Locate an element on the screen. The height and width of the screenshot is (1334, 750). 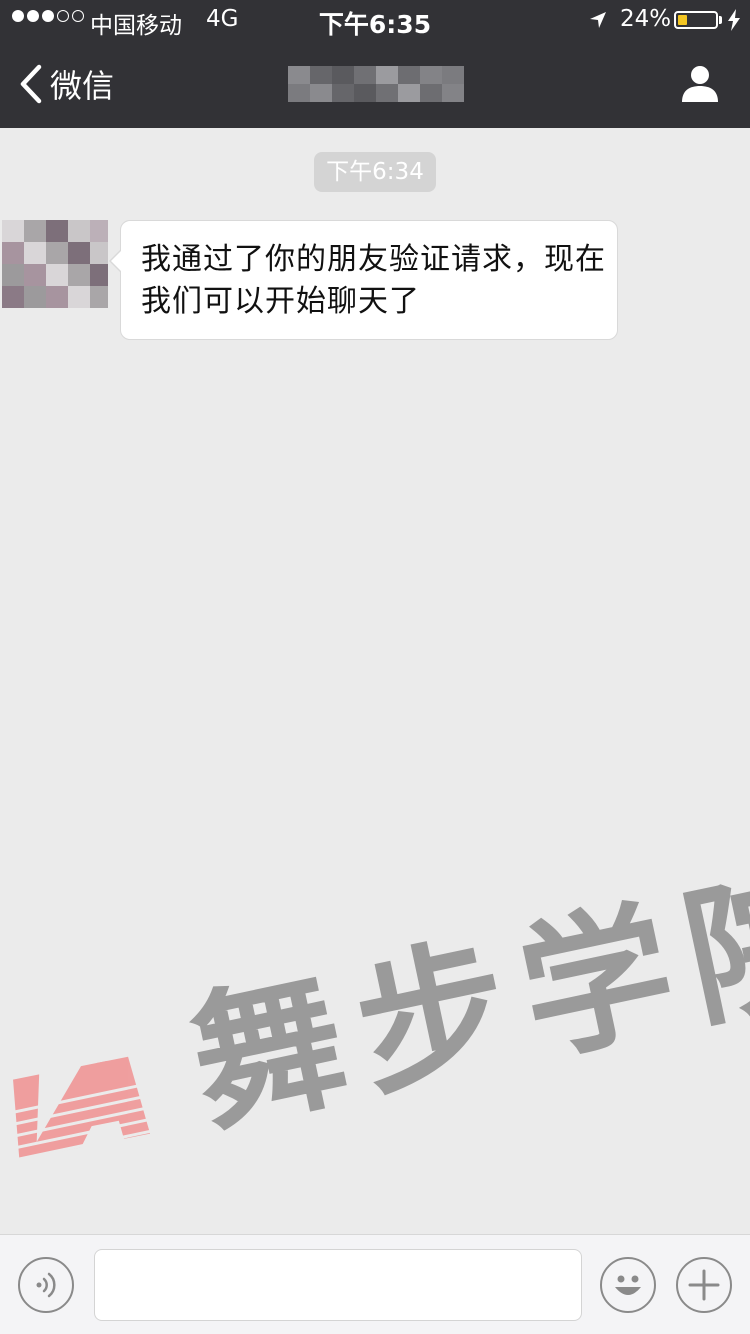
voice-icon is located at coordinates (46, 1285).